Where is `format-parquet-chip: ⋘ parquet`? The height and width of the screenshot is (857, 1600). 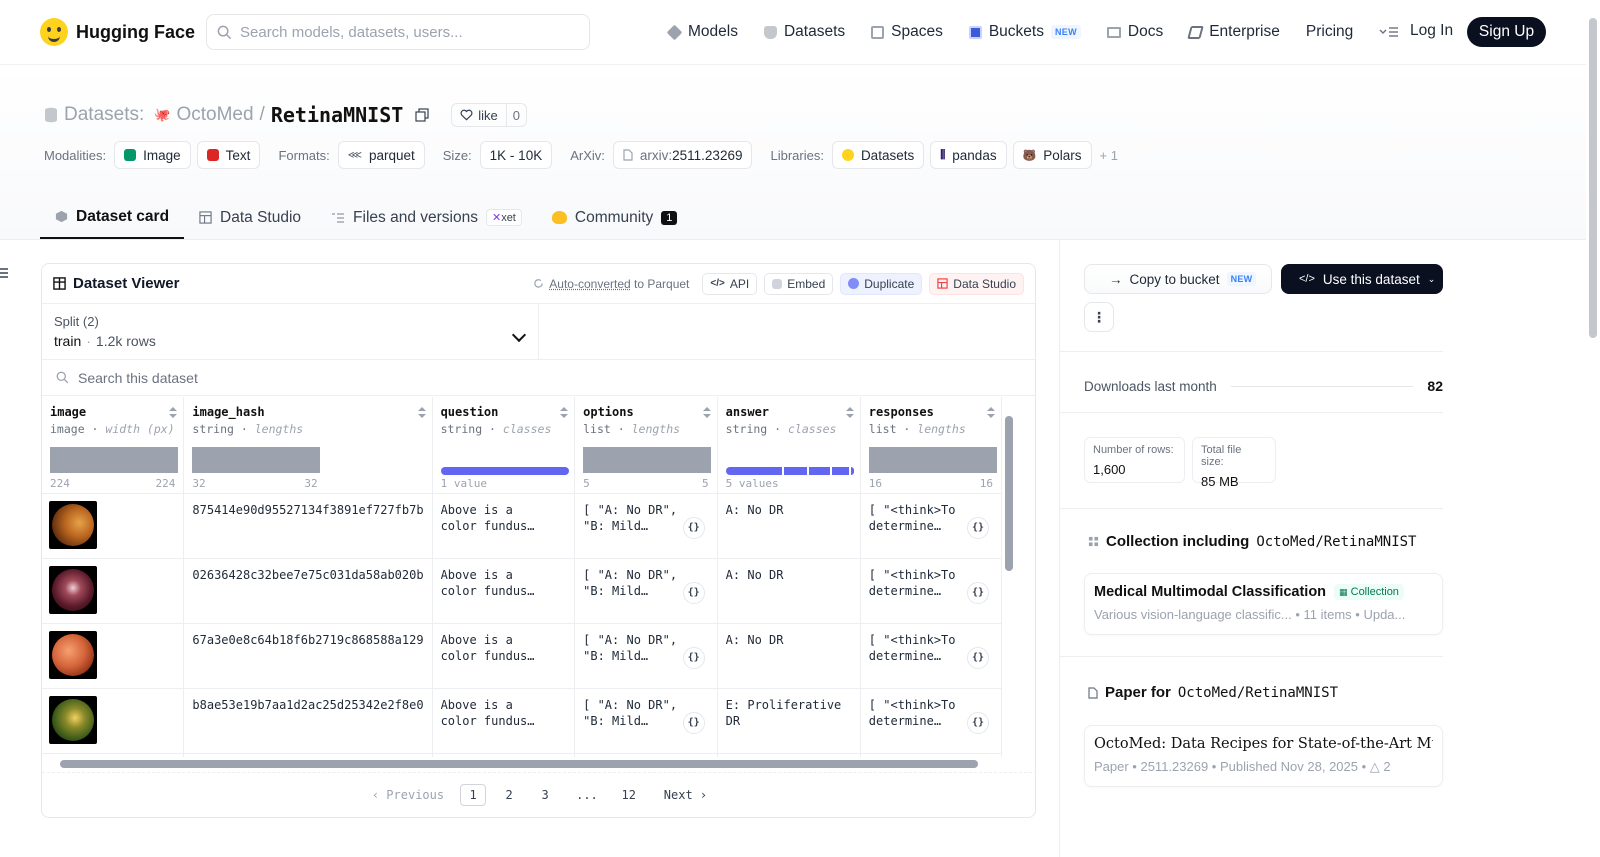 format-parquet-chip: ⋘ parquet is located at coordinates (381, 155).